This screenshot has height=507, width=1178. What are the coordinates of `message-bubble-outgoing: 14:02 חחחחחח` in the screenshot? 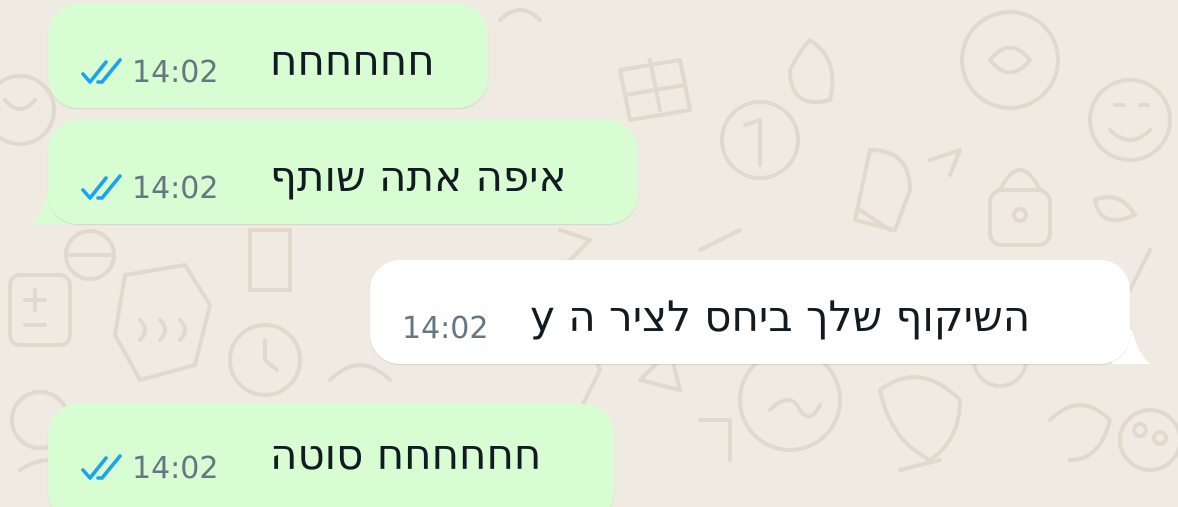 It's located at (268, 56).